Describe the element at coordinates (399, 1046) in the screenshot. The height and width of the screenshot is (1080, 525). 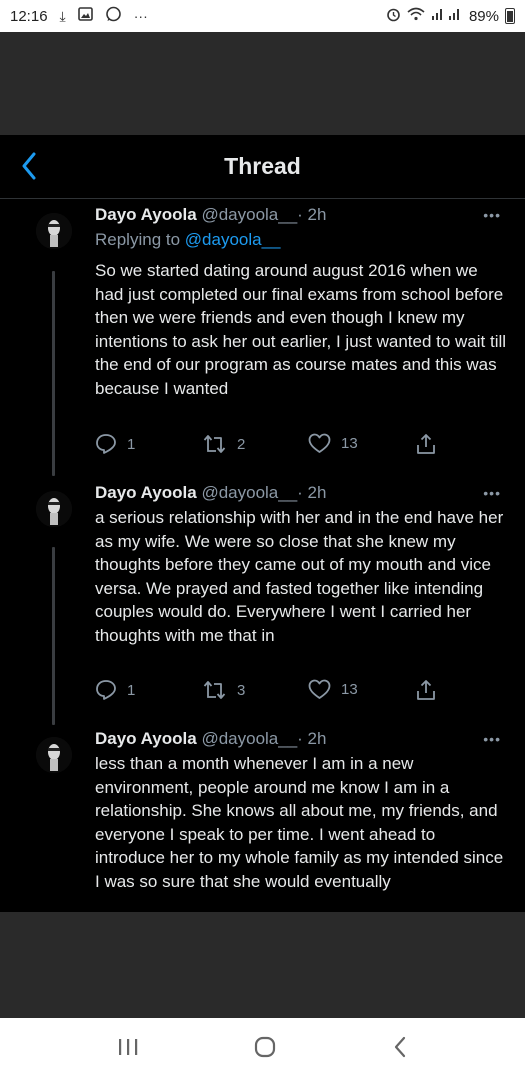
I see `back-chevron-icon` at that location.